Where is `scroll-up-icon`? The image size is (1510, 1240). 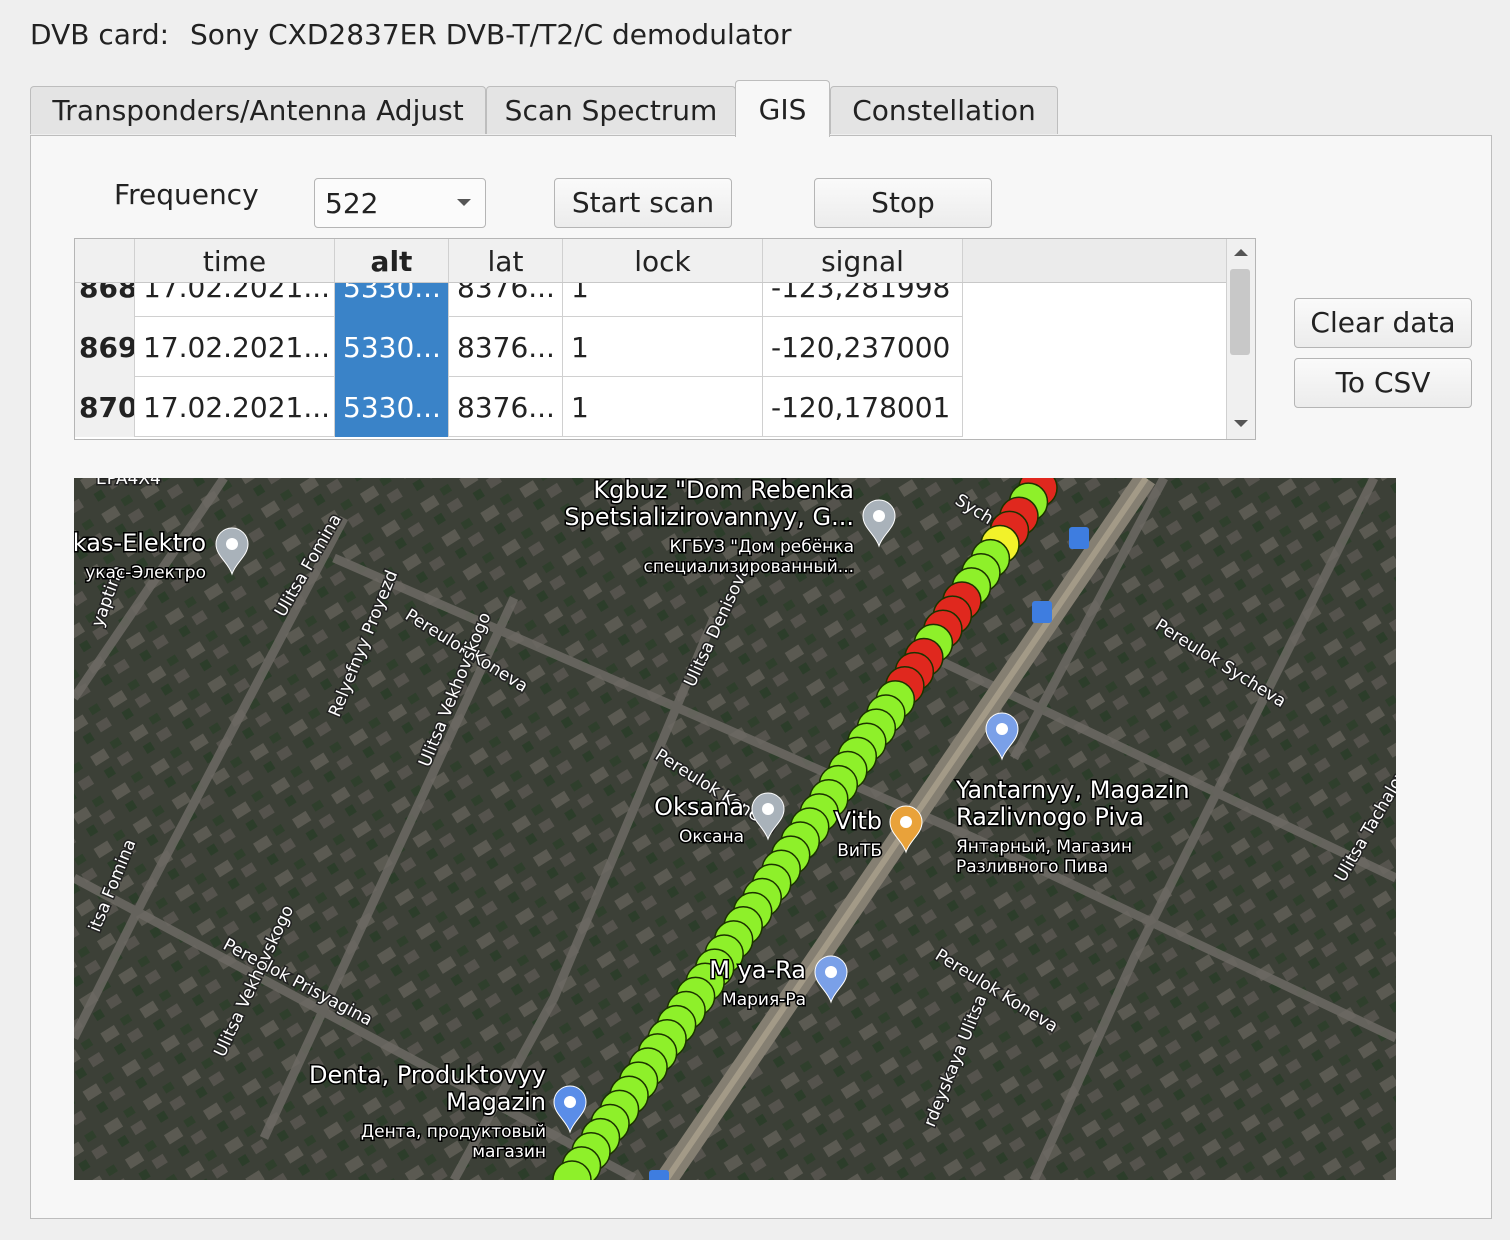
scroll-up-icon is located at coordinates (1241, 252).